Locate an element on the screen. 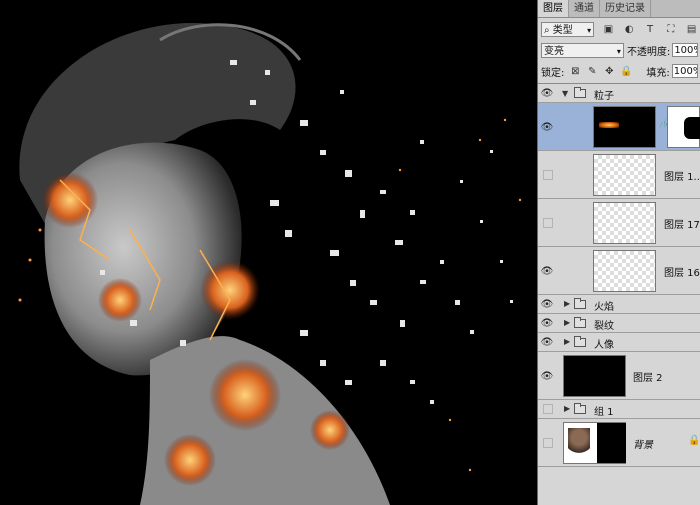 The width and height of the screenshot is (700, 505). opacity-label: 不透明度: is located at coordinates (648, 52).